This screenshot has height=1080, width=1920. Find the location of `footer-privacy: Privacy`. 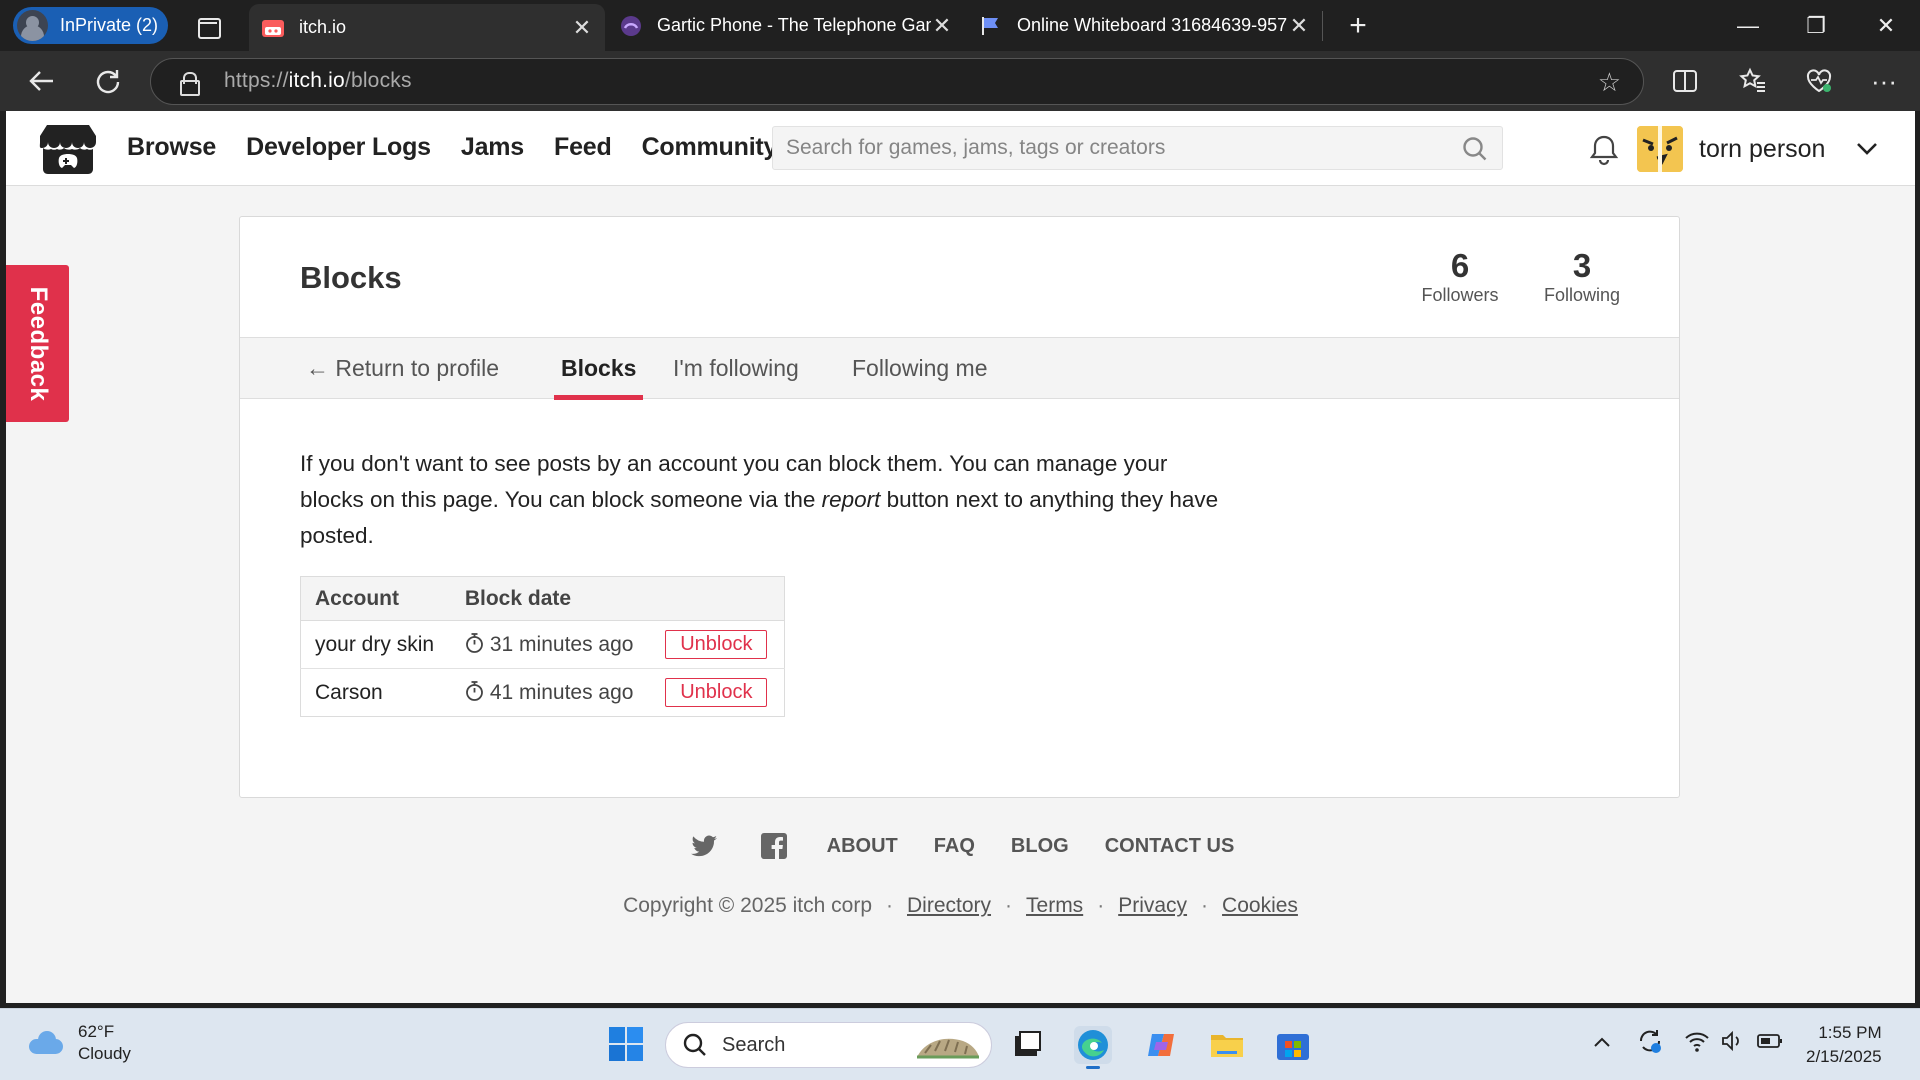

footer-privacy: Privacy is located at coordinates (1152, 906).